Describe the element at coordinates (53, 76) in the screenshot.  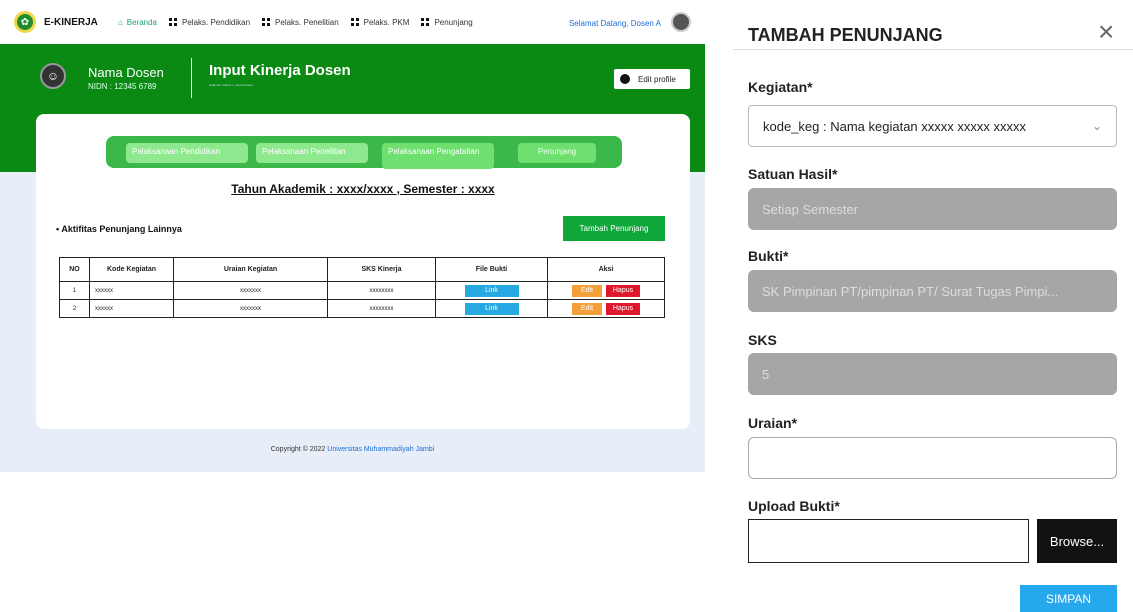
I see `dosen-avatar-icon: ☺` at that location.